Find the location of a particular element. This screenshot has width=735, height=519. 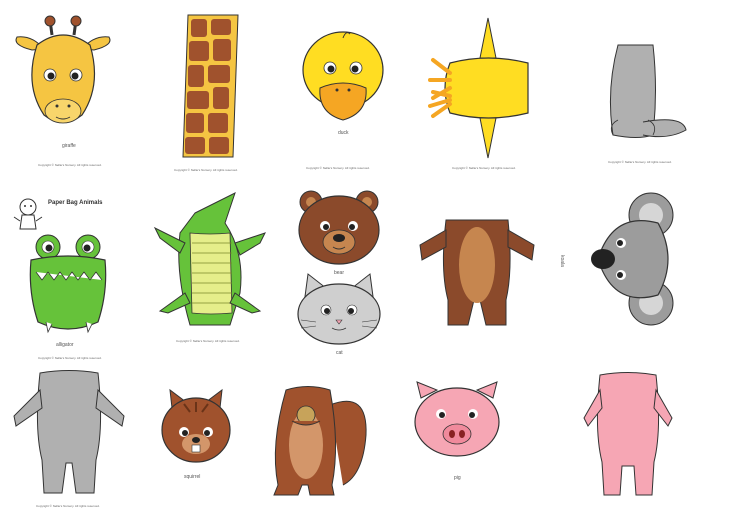

bear-body-image is located at coordinates (477, 272).